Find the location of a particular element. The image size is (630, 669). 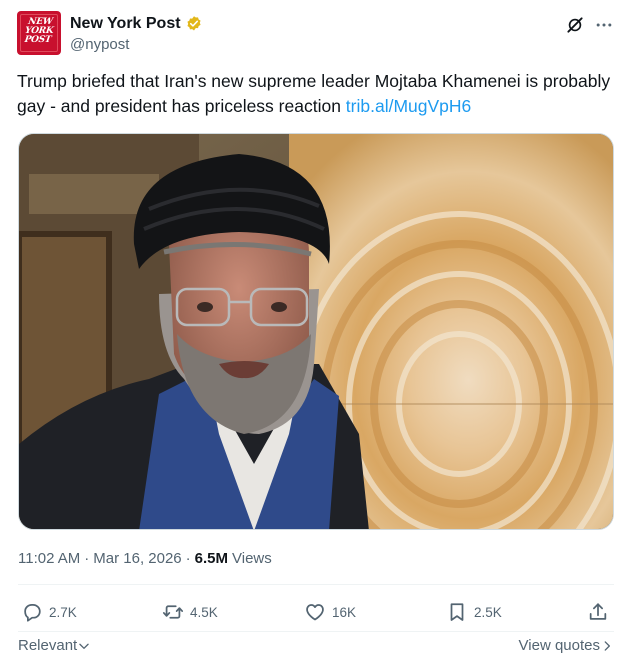

repost-button: 4.5K is located at coordinates (190, 612).